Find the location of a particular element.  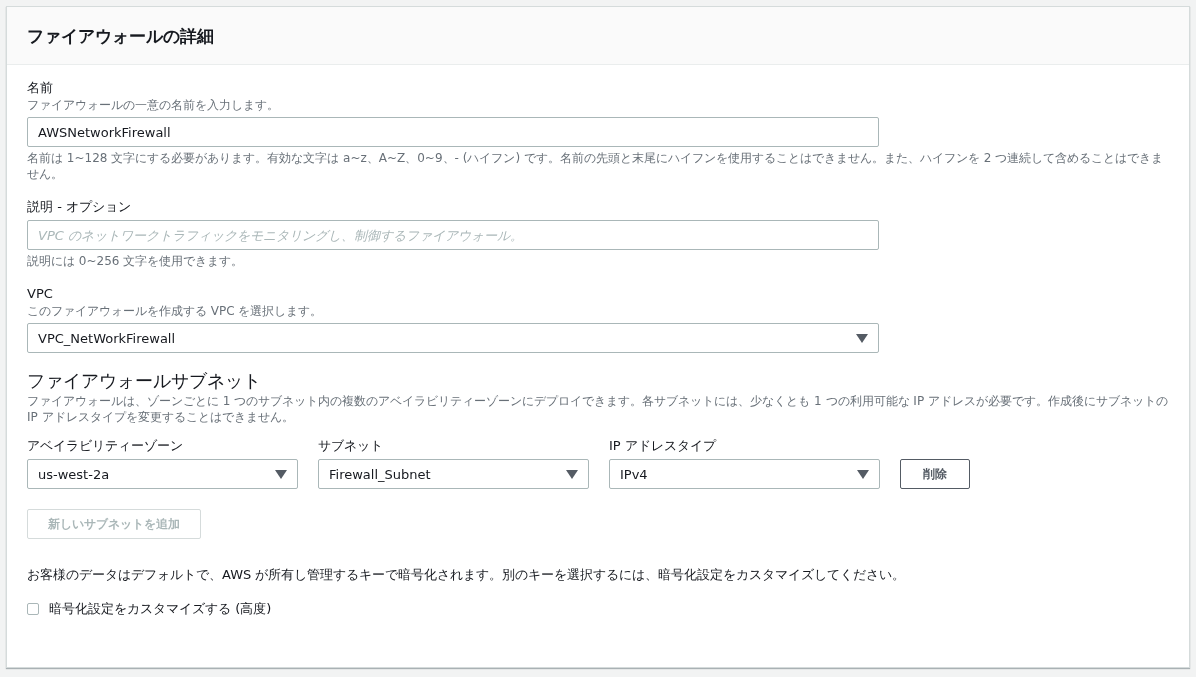

encryption-note: お客様のデータはデフォルトで、AWS が所有し管理するキーで暗号化されます。別のキーを選択するには、暗号化設定をカスタマイズしてください。 is located at coordinates (467, 575).